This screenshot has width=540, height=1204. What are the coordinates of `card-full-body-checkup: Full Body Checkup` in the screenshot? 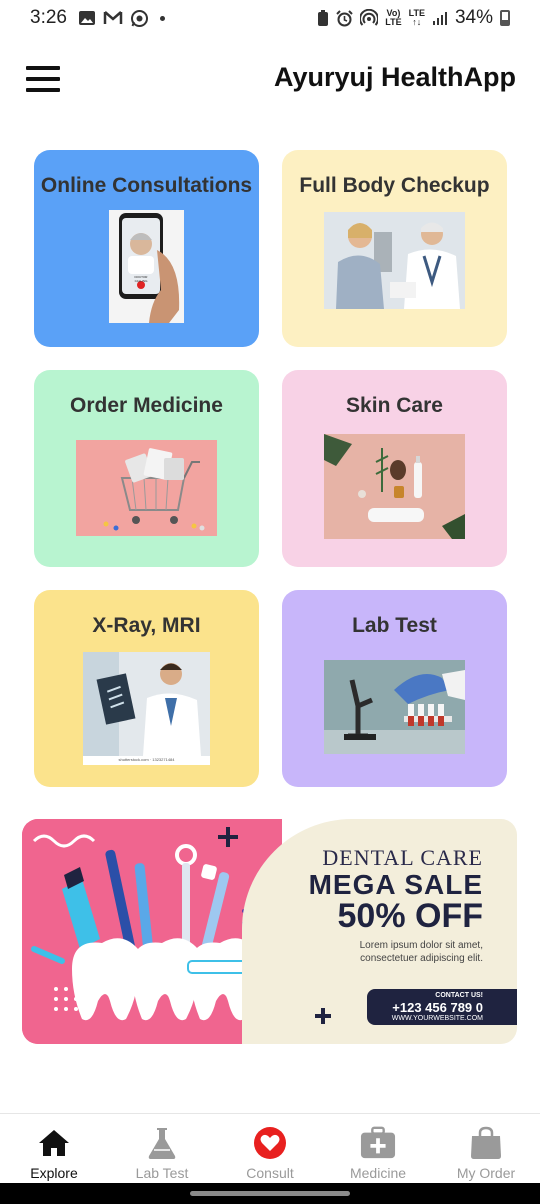 It's located at (394, 248).